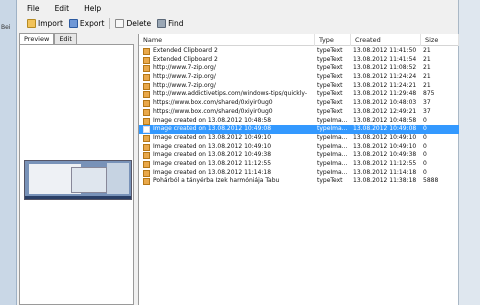 Image resolution: width=480 pixels, height=305 pixels. Describe the element at coordinates (212, 120) in the screenshot. I see `cell-name: Image created on 13.08.2012 10:48:58` at that location.